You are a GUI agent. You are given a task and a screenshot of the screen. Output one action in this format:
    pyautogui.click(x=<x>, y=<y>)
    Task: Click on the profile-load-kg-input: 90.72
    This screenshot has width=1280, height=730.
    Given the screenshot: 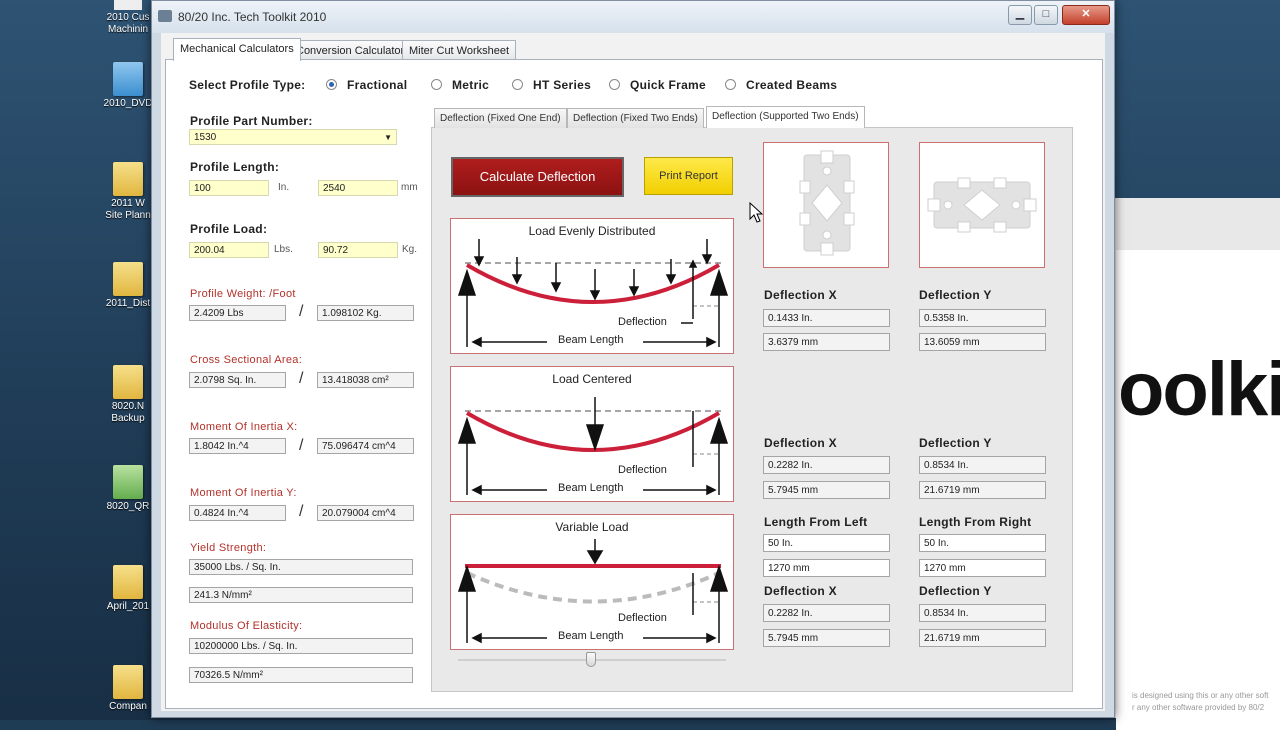 What is the action you would take?
    pyautogui.click(x=358, y=250)
    